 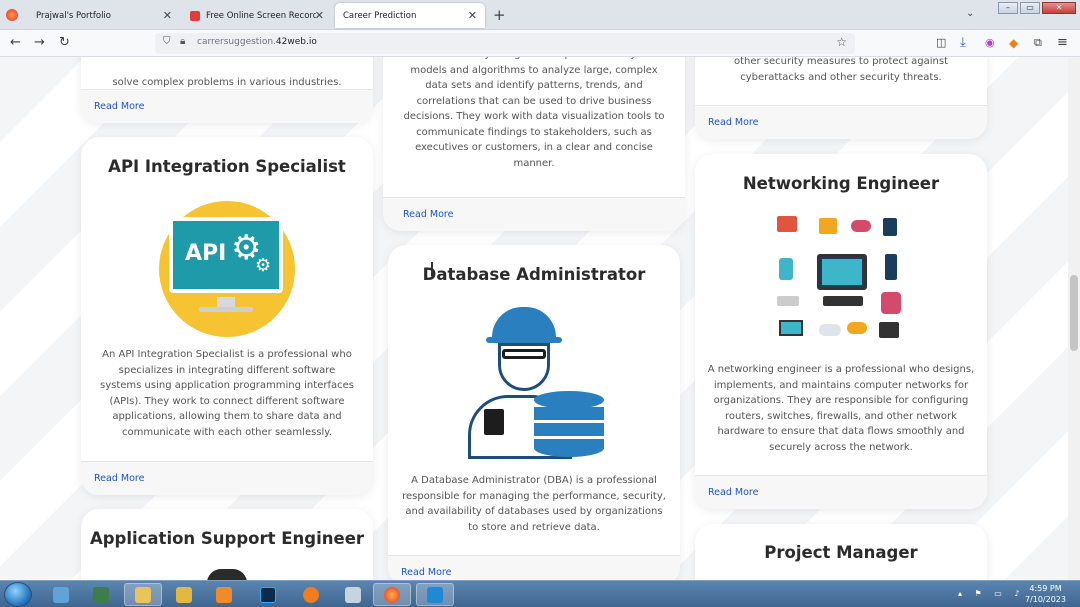 I want to click on back-arrow-icon: ←, so click(x=15, y=43).